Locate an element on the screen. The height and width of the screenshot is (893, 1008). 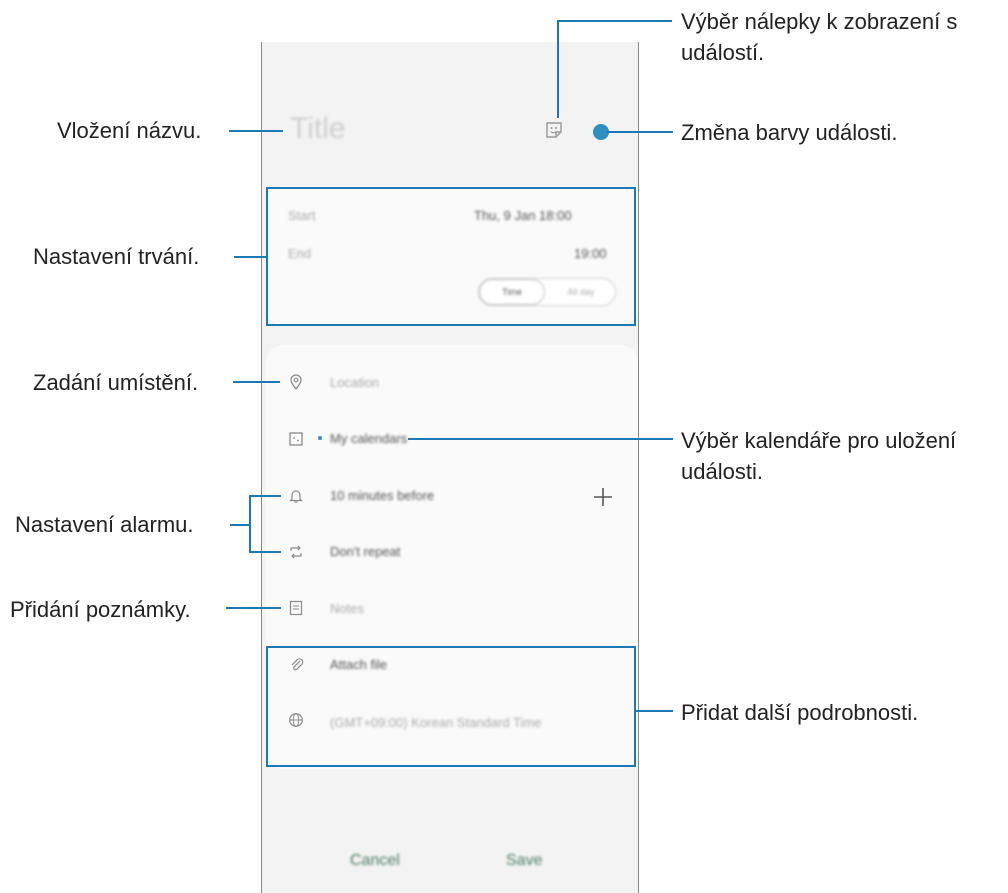
color-annotation: Změna barvy události. is located at coordinates (789, 132).